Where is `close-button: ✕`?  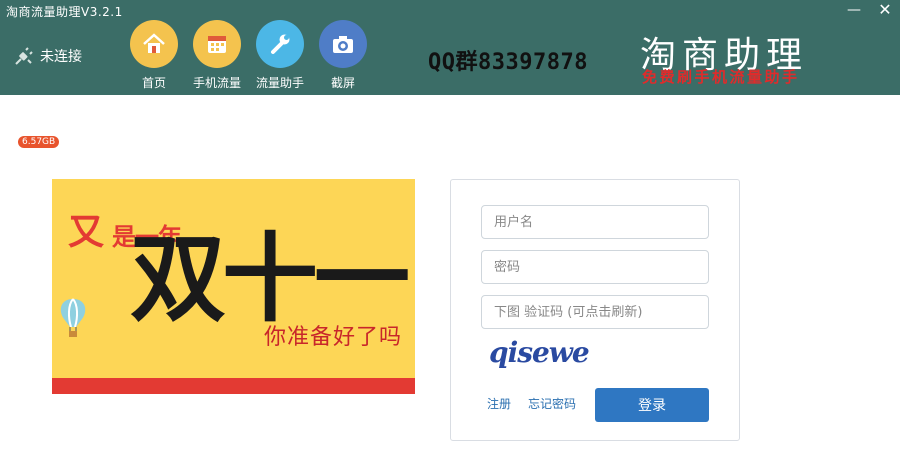 close-button: ✕ is located at coordinates (885, 10).